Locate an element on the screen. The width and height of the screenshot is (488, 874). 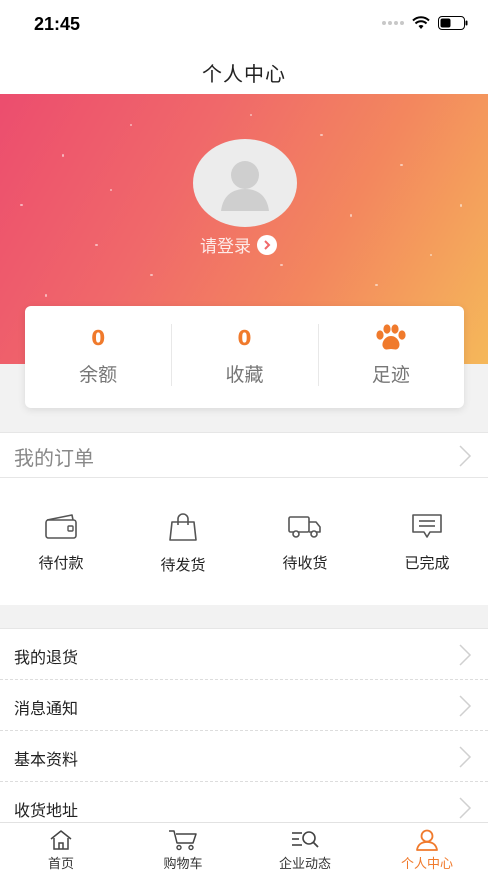
tab-news: 企业动态 is located at coordinates (305, 848).